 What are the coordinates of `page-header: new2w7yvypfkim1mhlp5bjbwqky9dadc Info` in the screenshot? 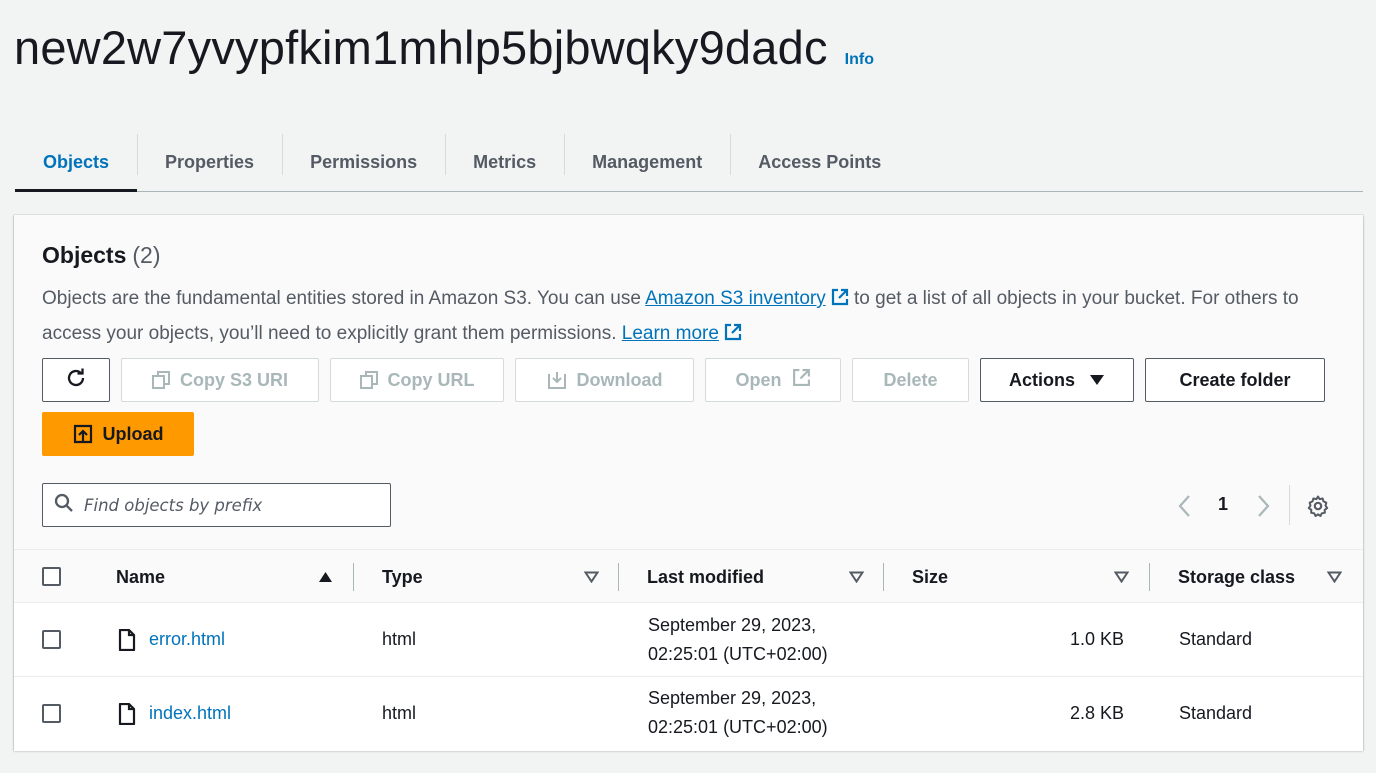 It's located at (444, 47).